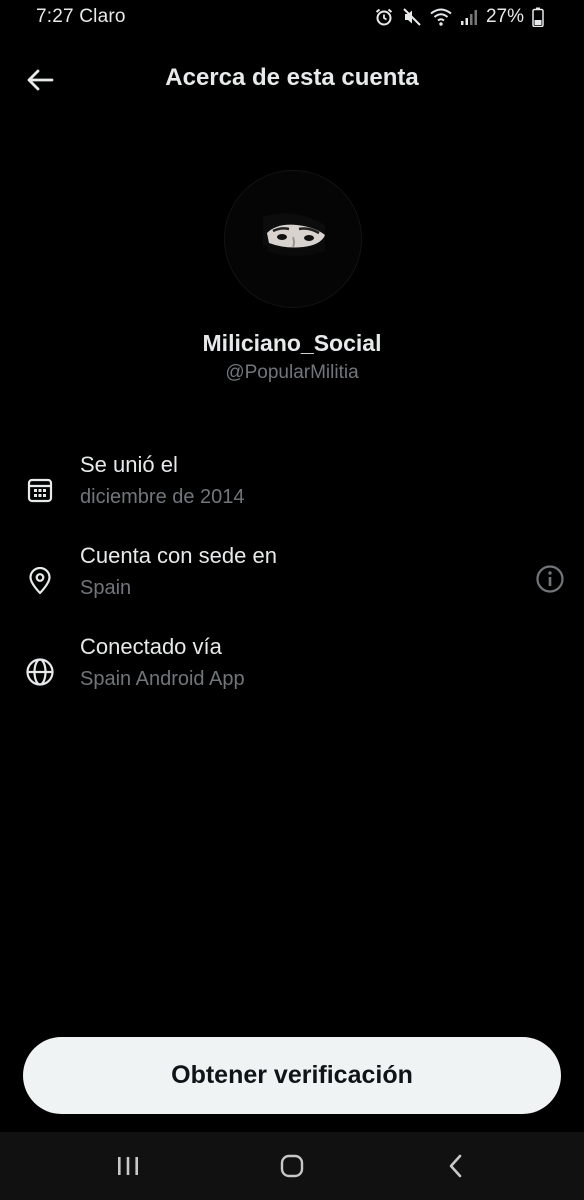  I want to click on avatar, so click(293, 239).